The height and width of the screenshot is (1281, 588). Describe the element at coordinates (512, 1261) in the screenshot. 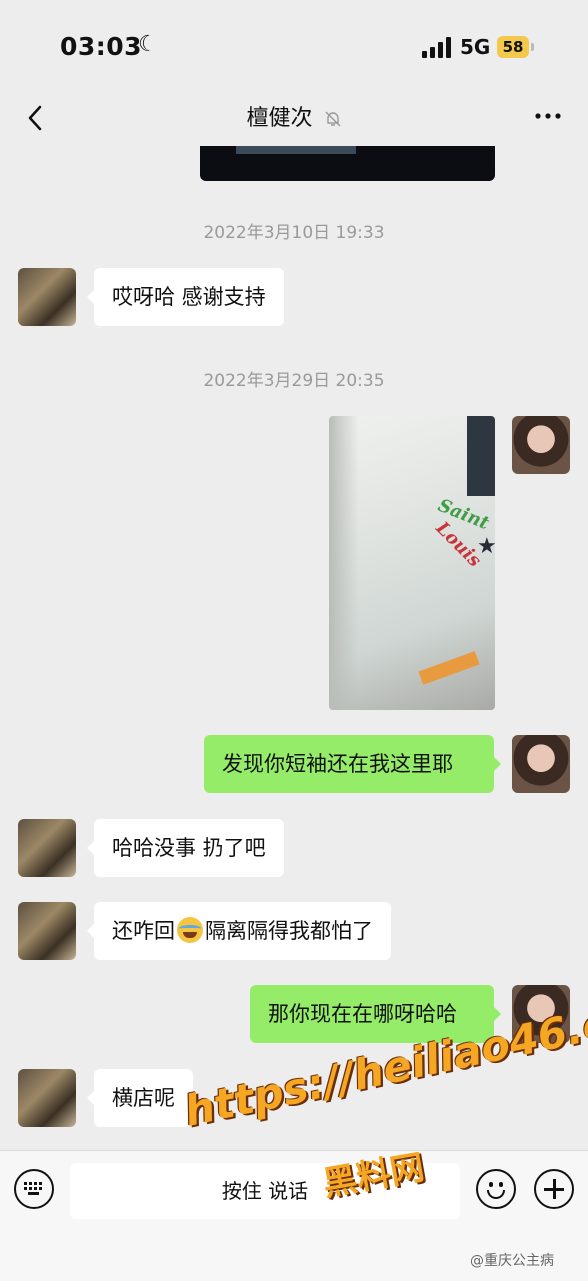

I see `weibo-watermark: @重庆公主病` at that location.